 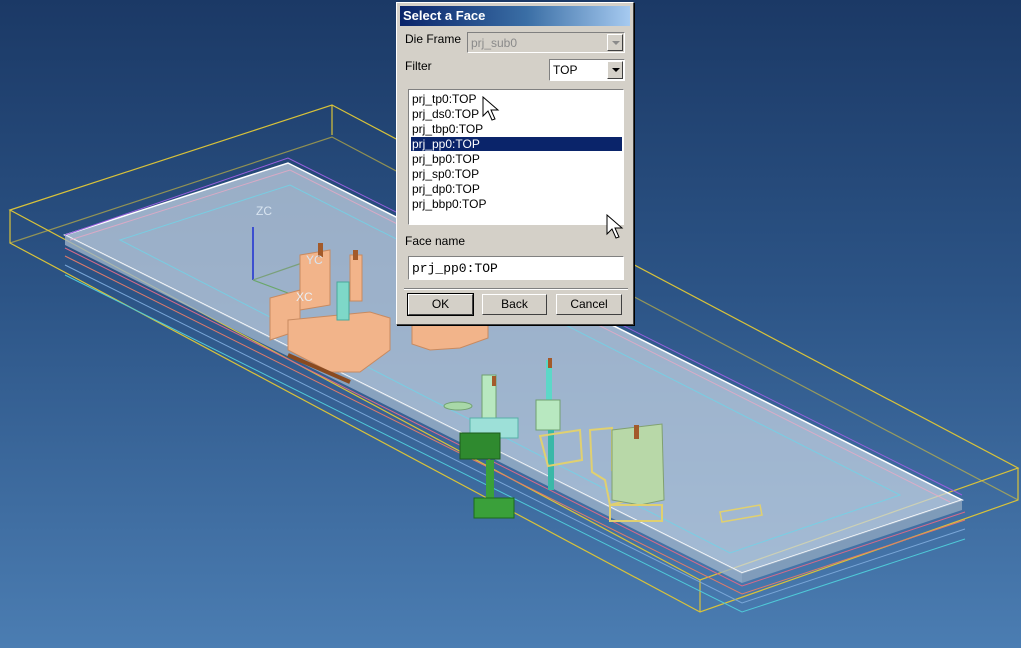 I want to click on filter-value: TOP, so click(x=565, y=70).